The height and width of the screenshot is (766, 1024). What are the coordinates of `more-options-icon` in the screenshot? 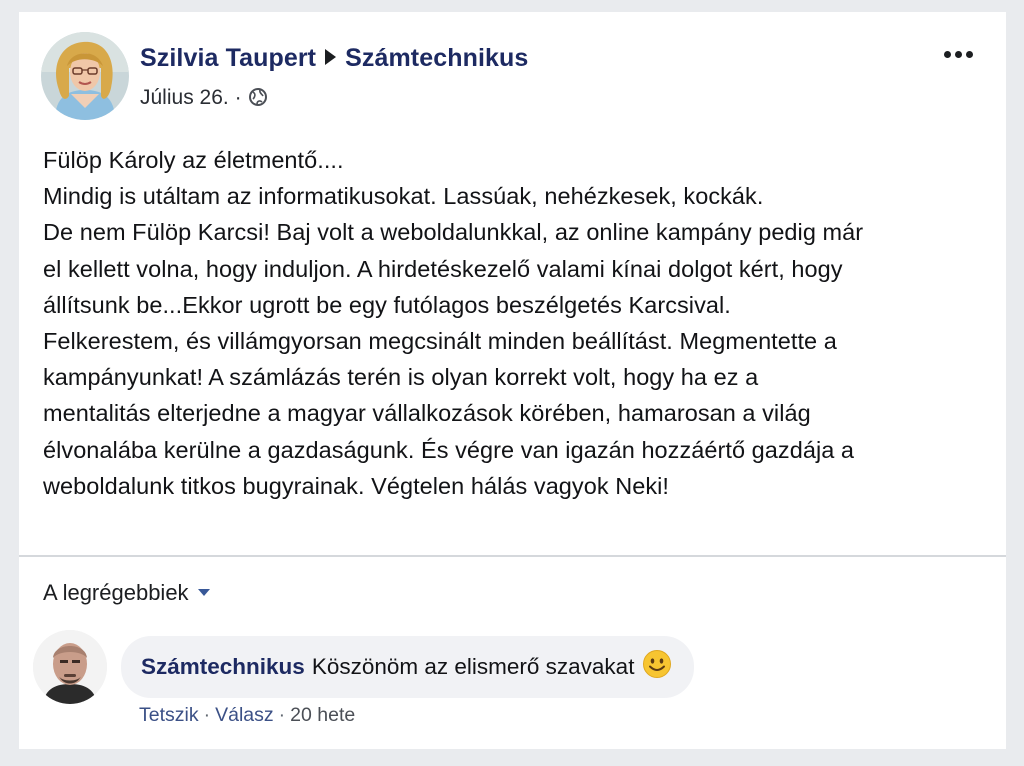 It's located at (958, 54).